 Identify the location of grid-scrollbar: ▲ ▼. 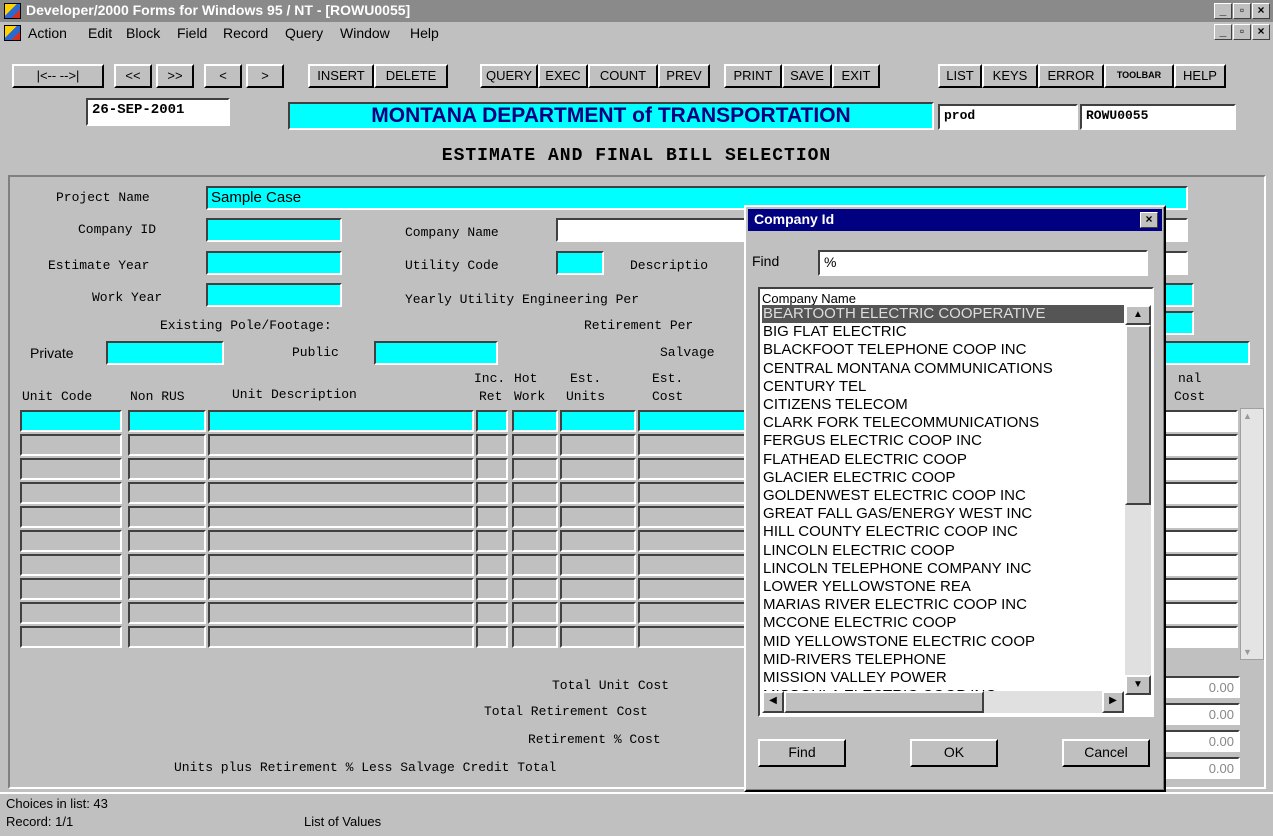
(1252, 534).